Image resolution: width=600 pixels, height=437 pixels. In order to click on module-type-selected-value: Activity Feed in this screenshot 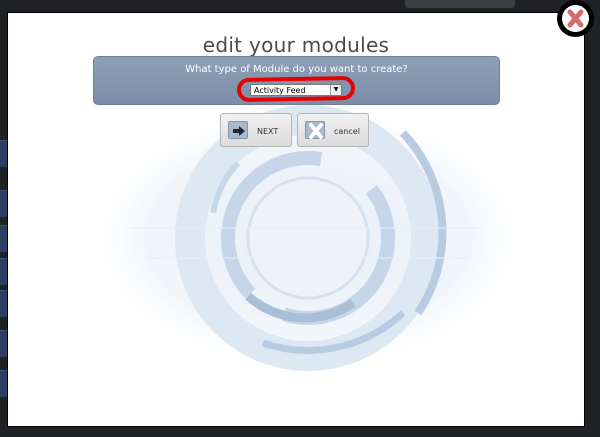, I will do `click(280, 90)`.